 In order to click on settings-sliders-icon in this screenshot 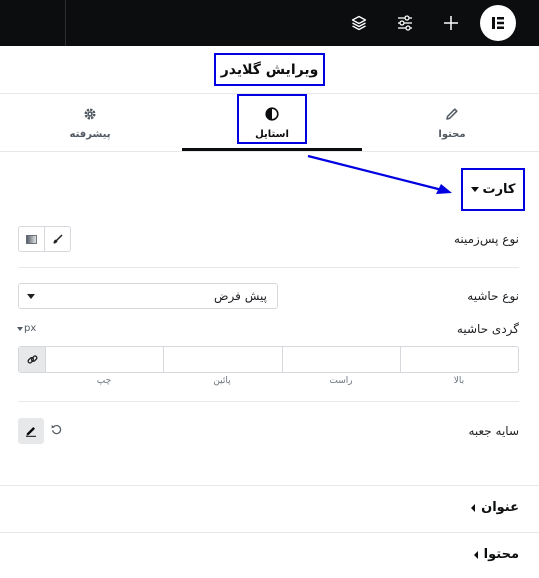, I will do `click(405, 23)`.